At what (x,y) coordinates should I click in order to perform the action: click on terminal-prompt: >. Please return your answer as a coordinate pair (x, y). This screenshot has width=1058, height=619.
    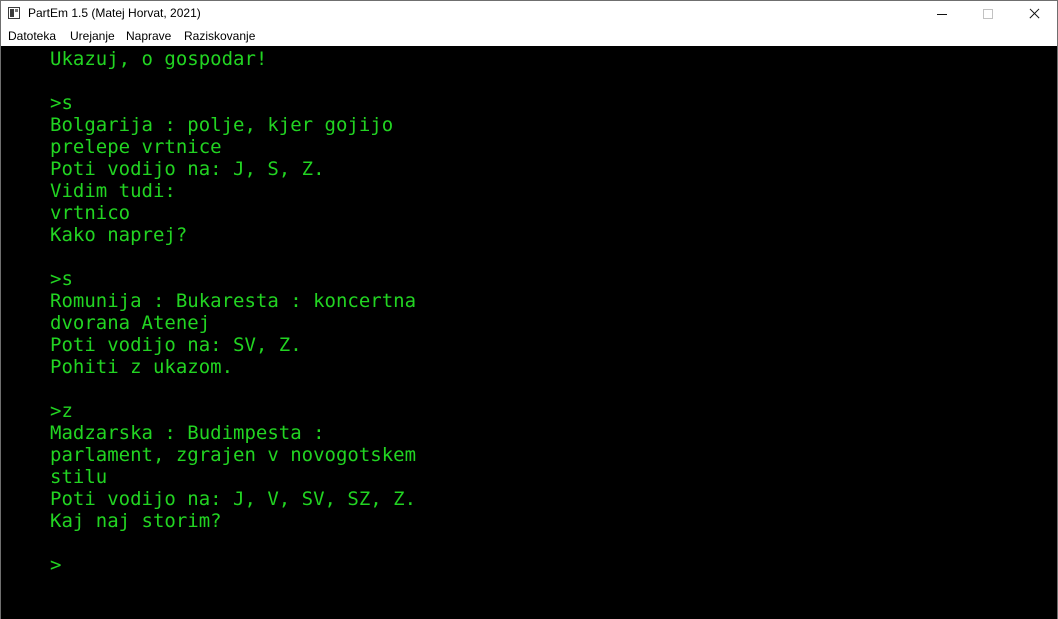
    Looking at the image, I should click on (55, 565).